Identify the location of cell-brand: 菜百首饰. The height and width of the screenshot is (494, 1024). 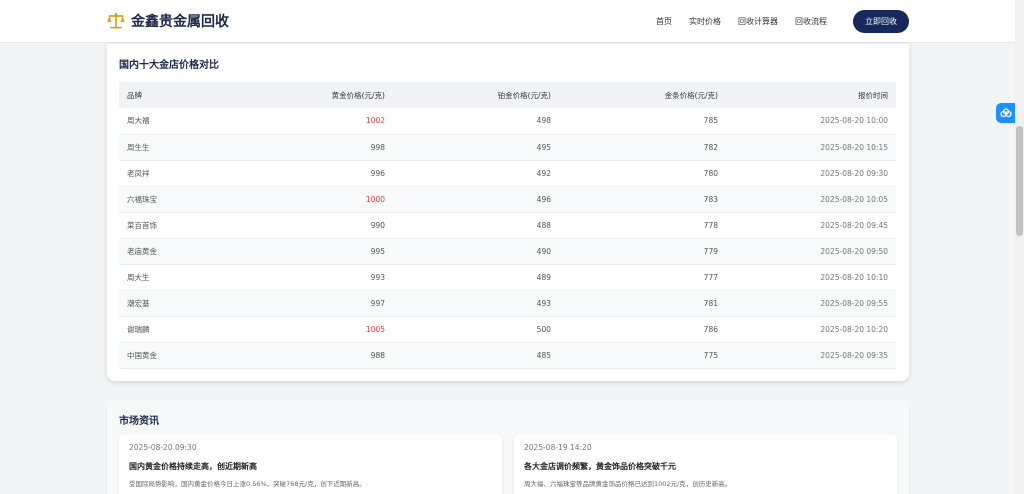
(142, 225).